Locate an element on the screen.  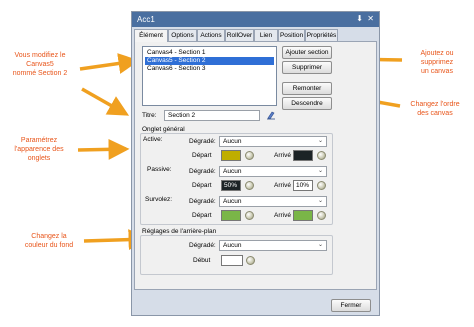
active-start-color-swatch is located at coordinates (231, 155).